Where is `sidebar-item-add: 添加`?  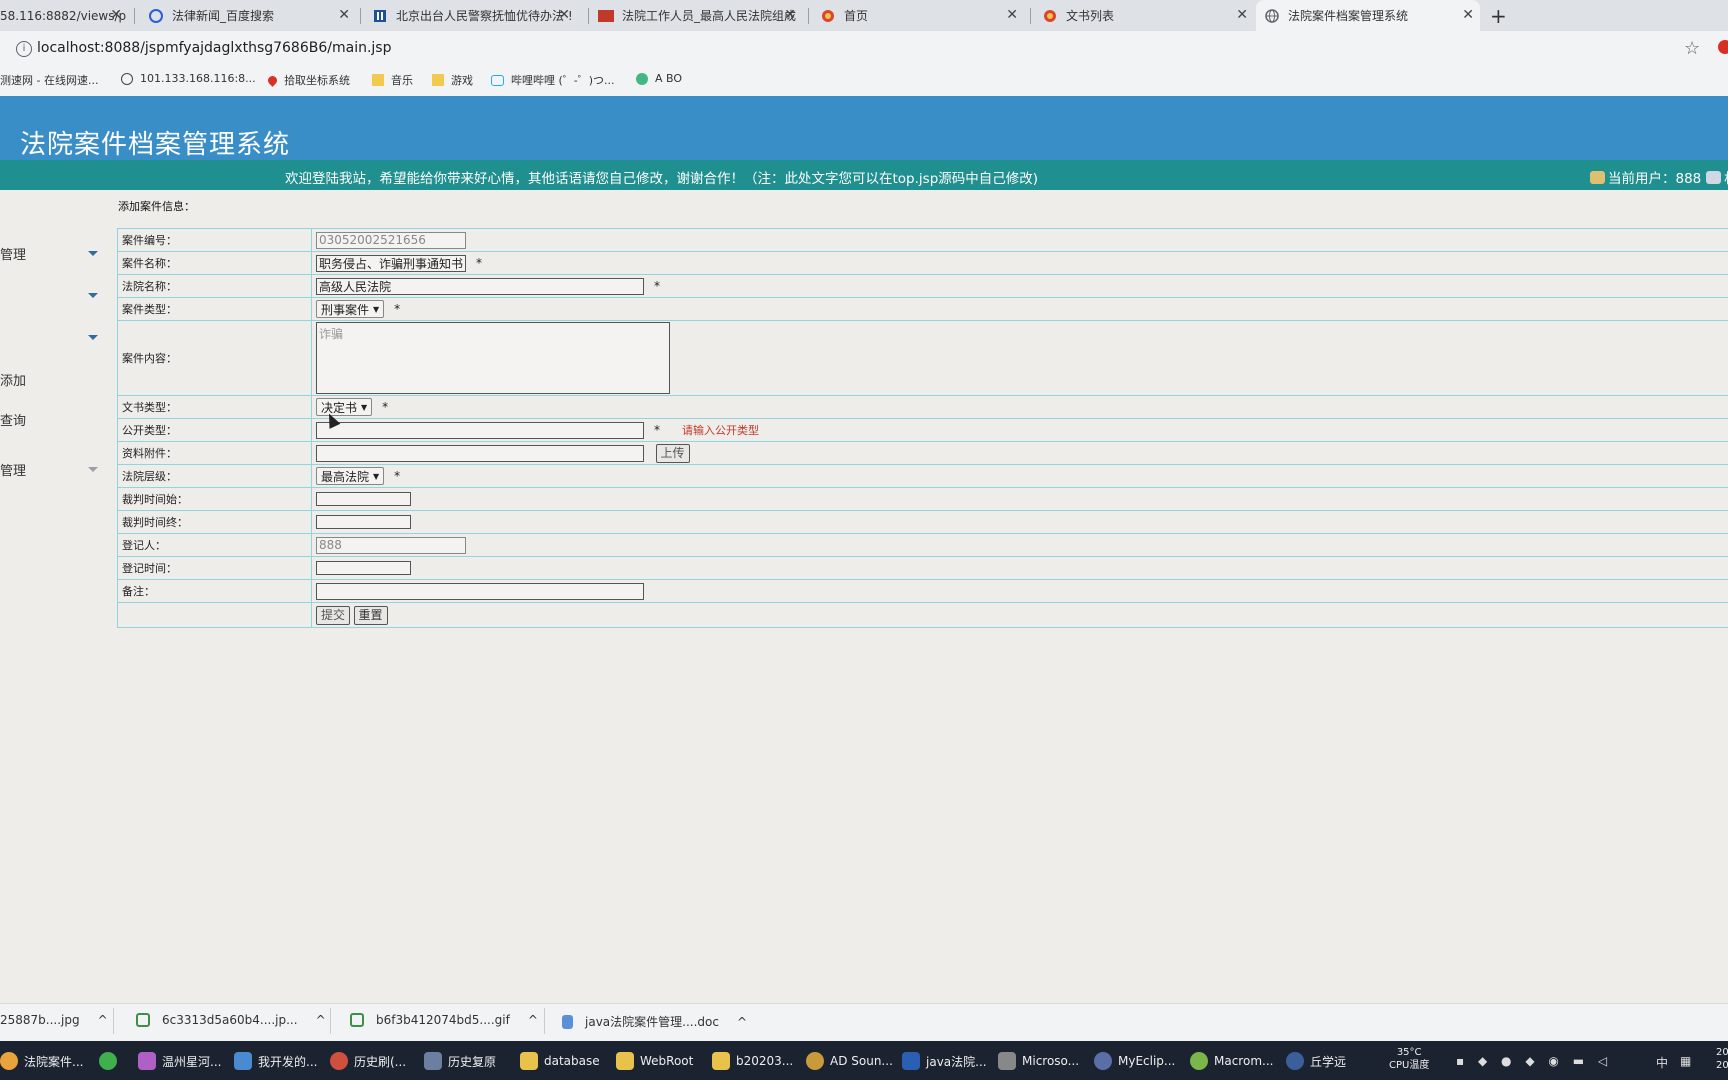 sidebar-item-add: 添加 is located at coordinates (13, 379).